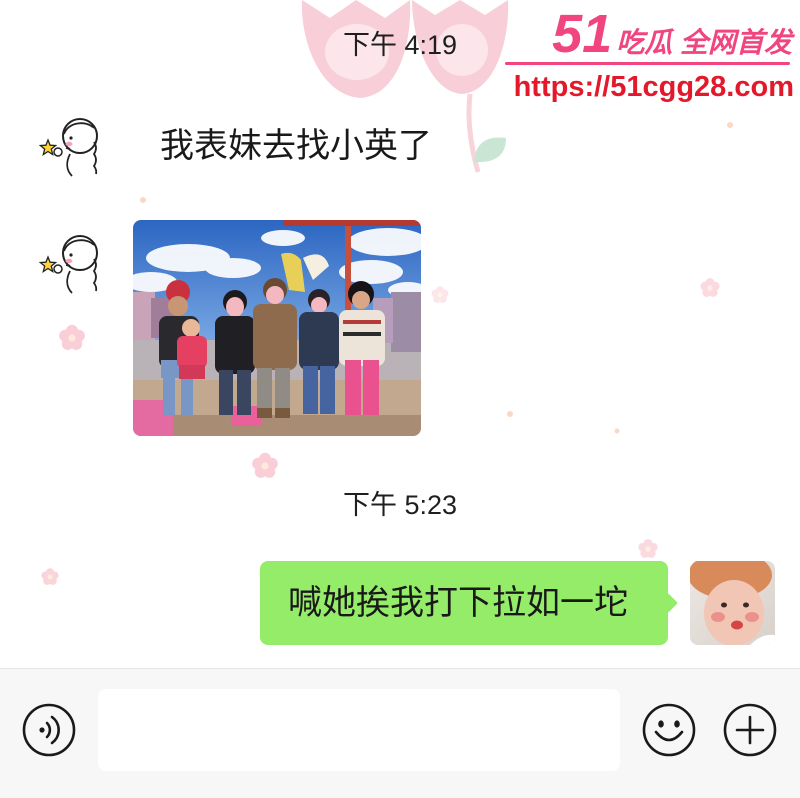 The image size is (800, 798). Describe the element at coordinates (400, 45) in the screenshot. I see `message-timestamp: 下午 4:19` at that location.